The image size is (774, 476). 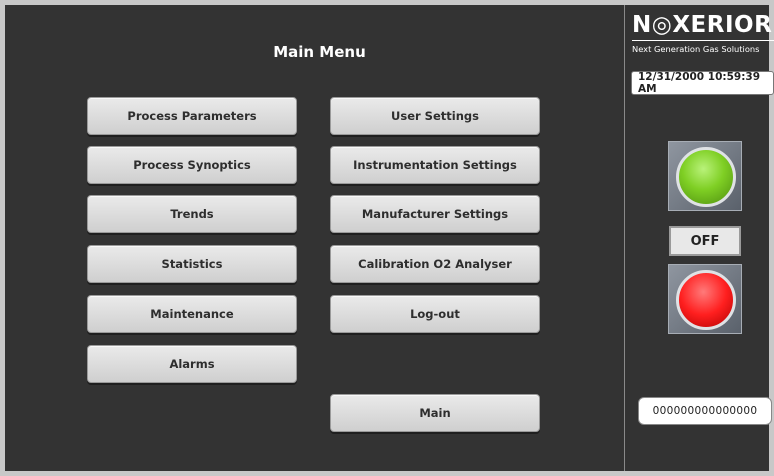 I want to click on calibration-o2-analyser-button: Calibration O2 Analyser, so click(x=435, y=264).